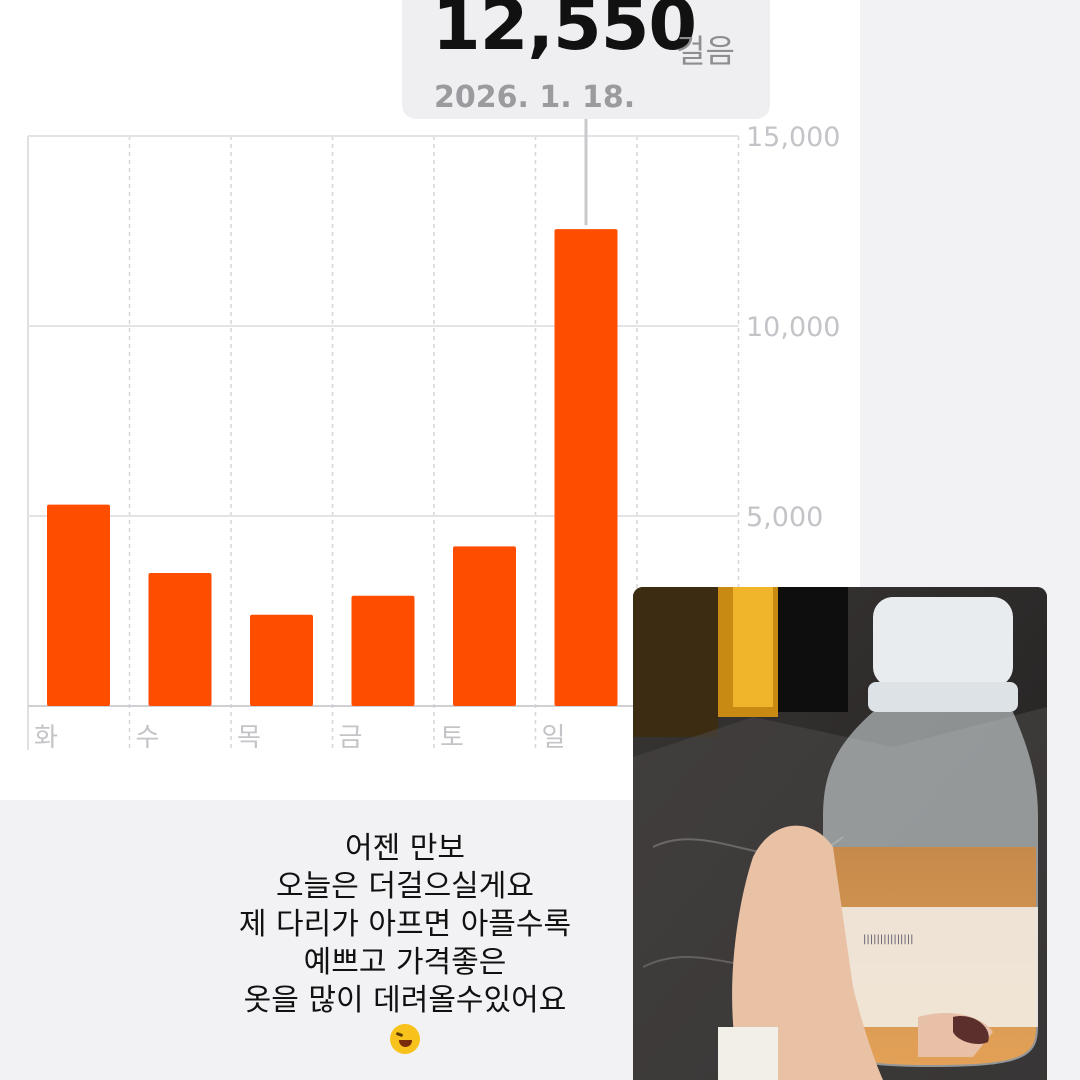 The image size is (1080, 1080). Describe the element at coordinates (281, 660) in the screenshot. I see `bar-목` at that location.